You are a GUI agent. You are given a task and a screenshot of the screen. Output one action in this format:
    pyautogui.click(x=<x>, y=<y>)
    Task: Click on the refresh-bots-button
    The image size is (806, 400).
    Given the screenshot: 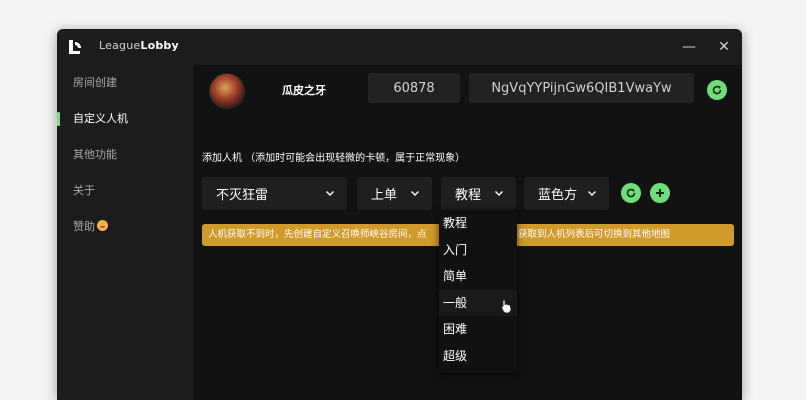 What is the action you would take?
    pyautogui.click(x=631, y=193)
    